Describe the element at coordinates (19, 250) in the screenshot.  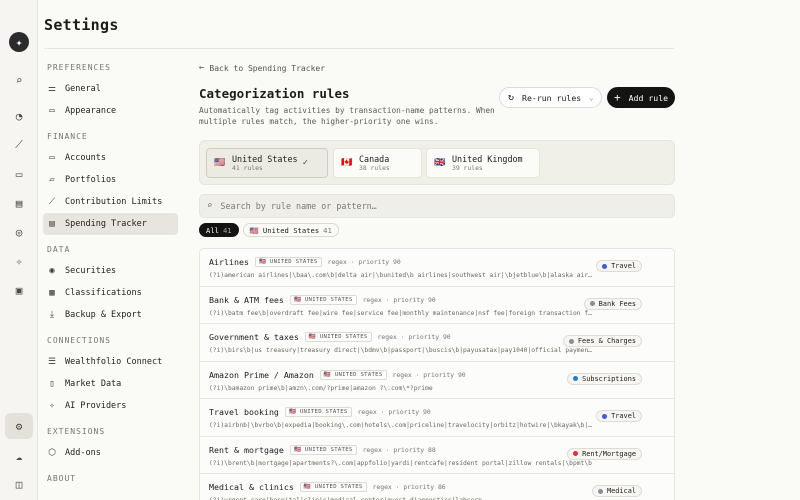
I see `icon-rail: ✦ ⌕ ◔ ⟋ ▭ ▤ ◎ ✧ ▣ ⚙ ☁ ◫` at that location.